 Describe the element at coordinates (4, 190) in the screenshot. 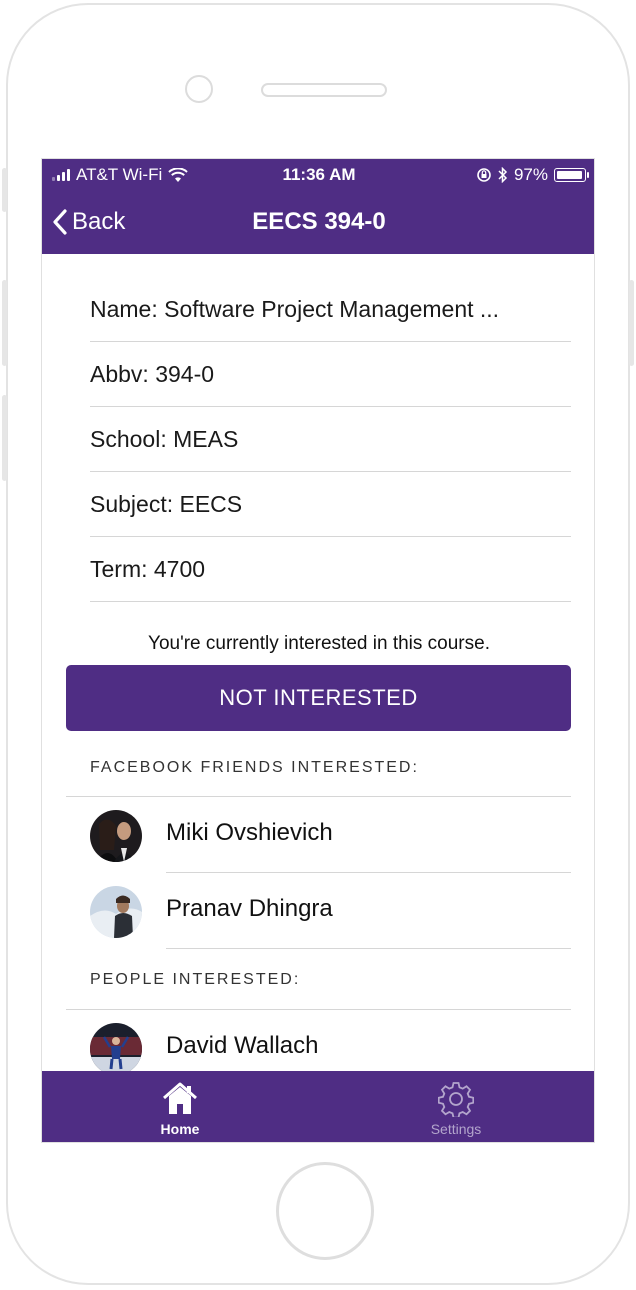

I see `mute-switch` at that location.